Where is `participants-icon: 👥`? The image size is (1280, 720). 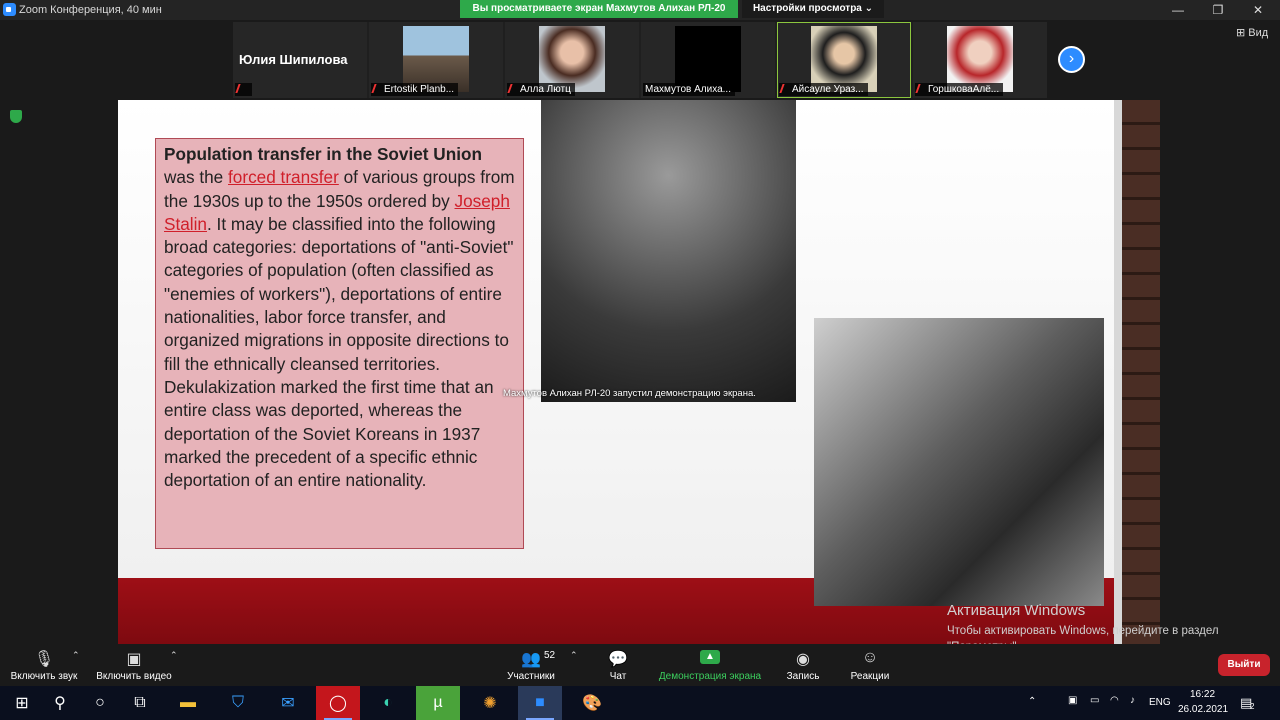 participants-icon: 👥 is located at coordinates (531, 659).